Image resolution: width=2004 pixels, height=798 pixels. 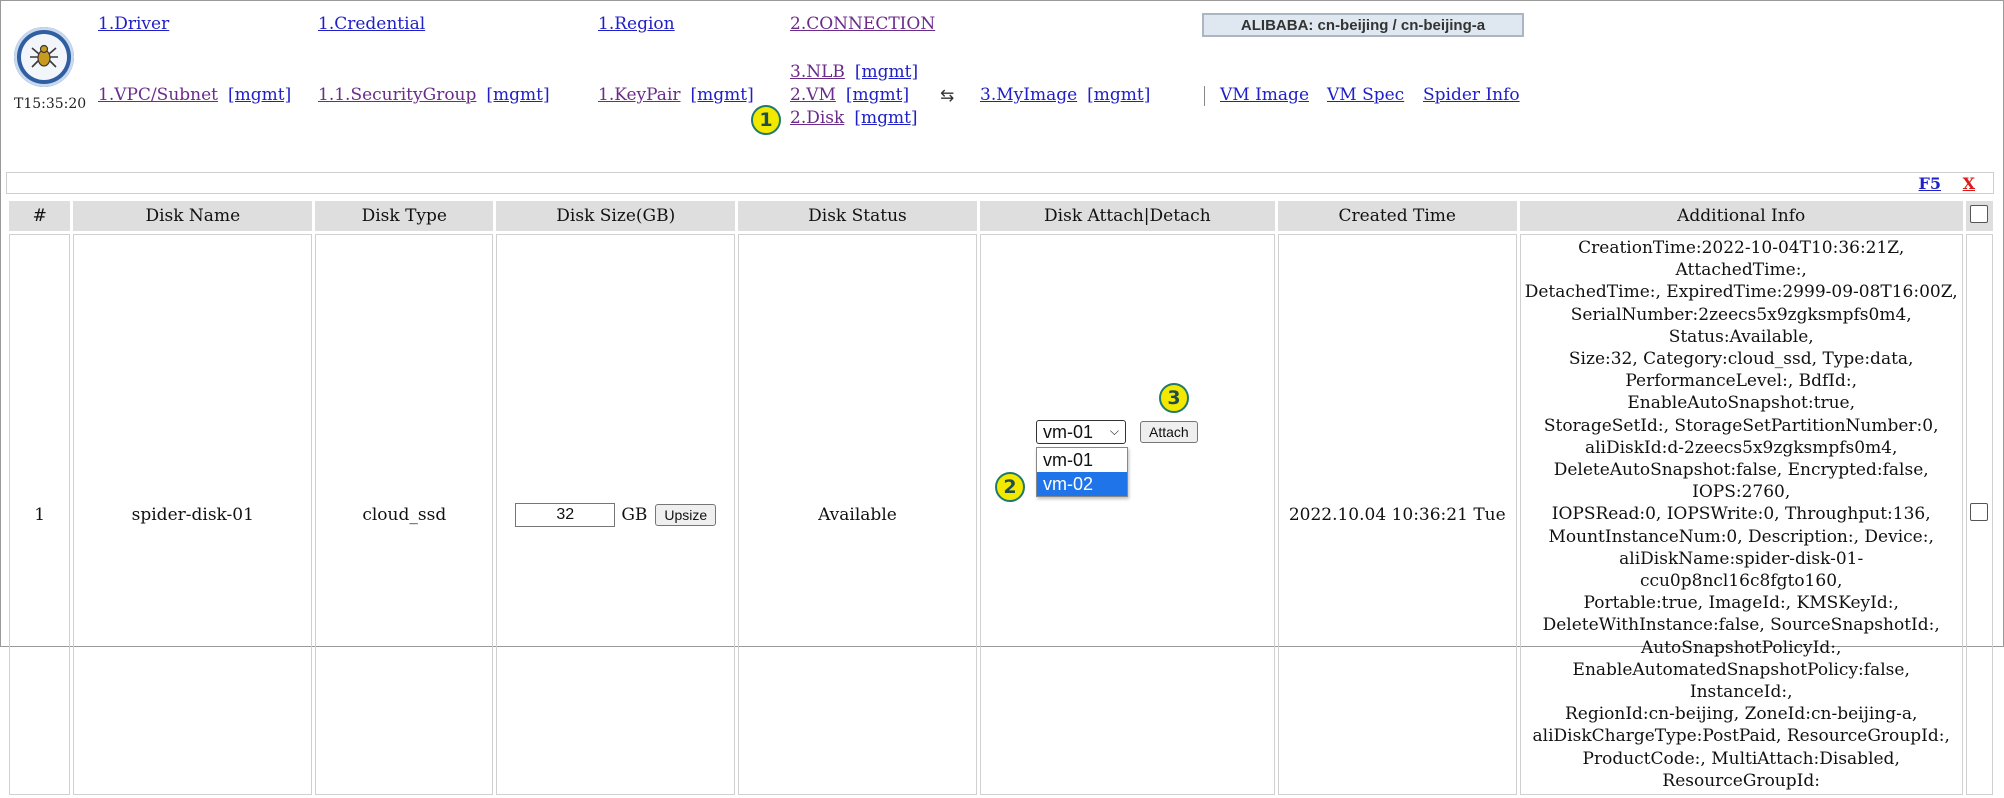 I want to click on nav-credential: 1.Credential, so click(x=371, y=24).